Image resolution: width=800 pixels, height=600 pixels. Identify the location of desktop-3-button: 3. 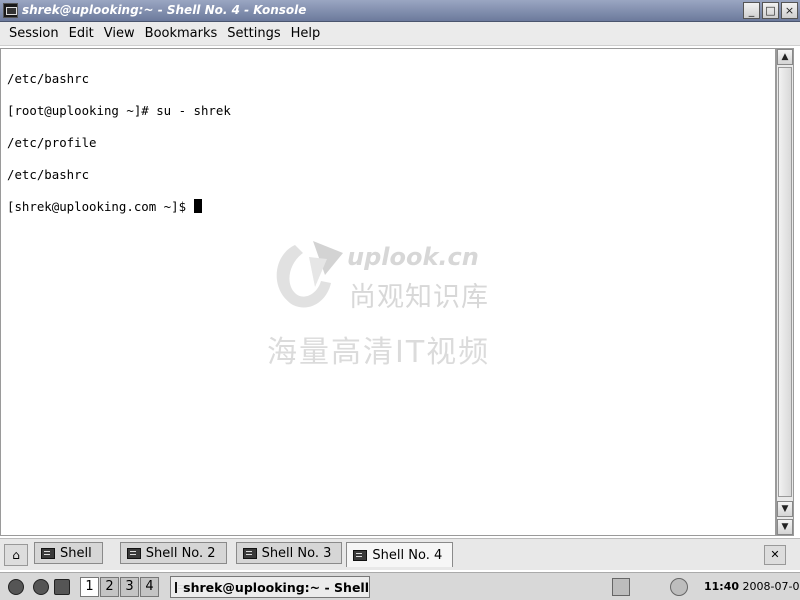
(129, 587).